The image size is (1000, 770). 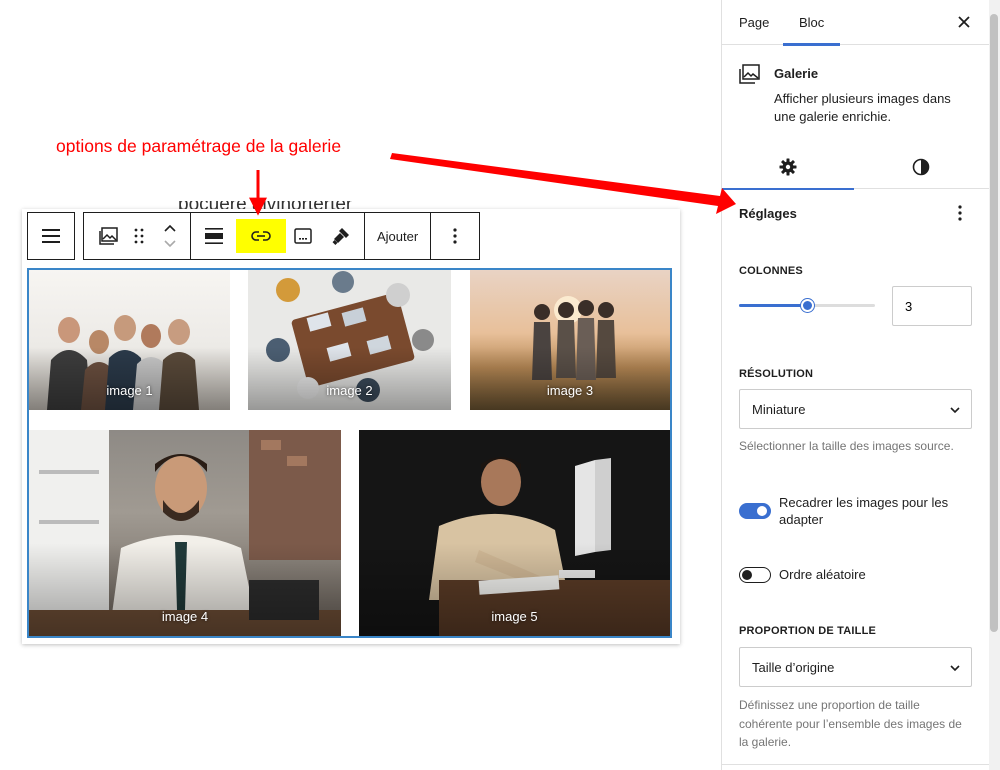 I want to click on gallery-image: image 3, so click(x=570, y=340).